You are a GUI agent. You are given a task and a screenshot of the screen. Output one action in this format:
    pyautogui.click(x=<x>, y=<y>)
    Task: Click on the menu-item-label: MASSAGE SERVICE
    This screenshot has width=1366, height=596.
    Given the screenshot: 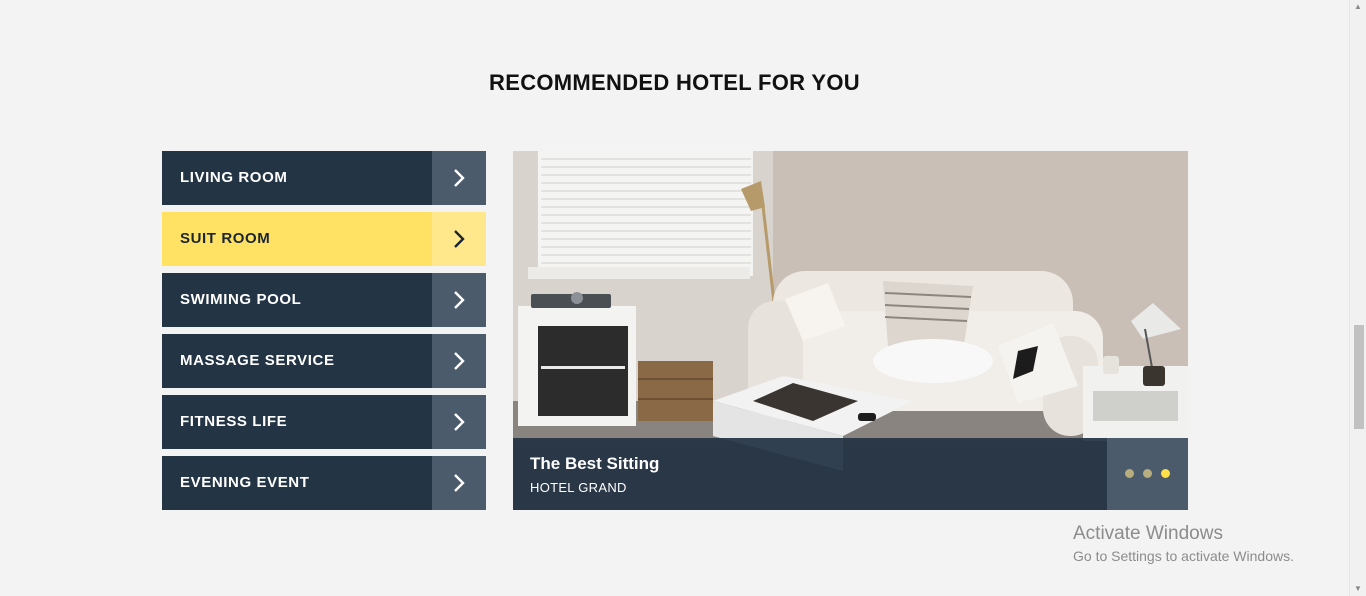 What is the action you would take?
    pyautogui.click(x=257, y=360)
    